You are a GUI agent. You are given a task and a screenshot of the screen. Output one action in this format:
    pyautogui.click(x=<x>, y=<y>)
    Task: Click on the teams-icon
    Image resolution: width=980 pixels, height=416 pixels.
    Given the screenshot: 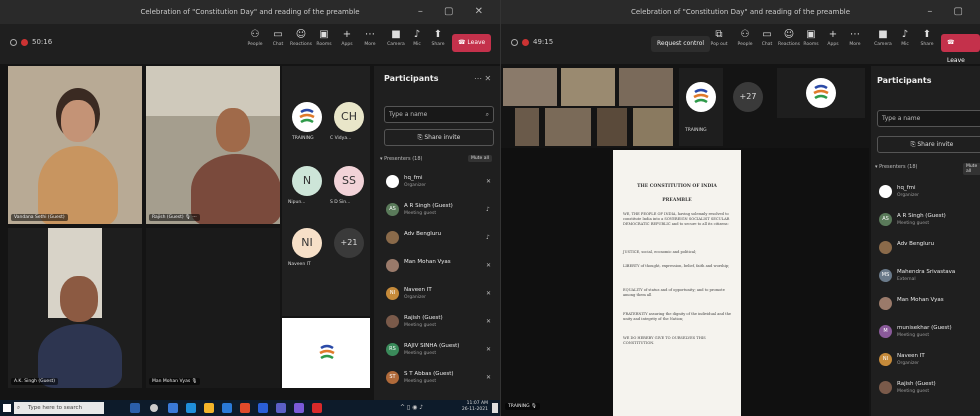 What is the action you would take?
    pyautogui.click(x=281, y=408)
    